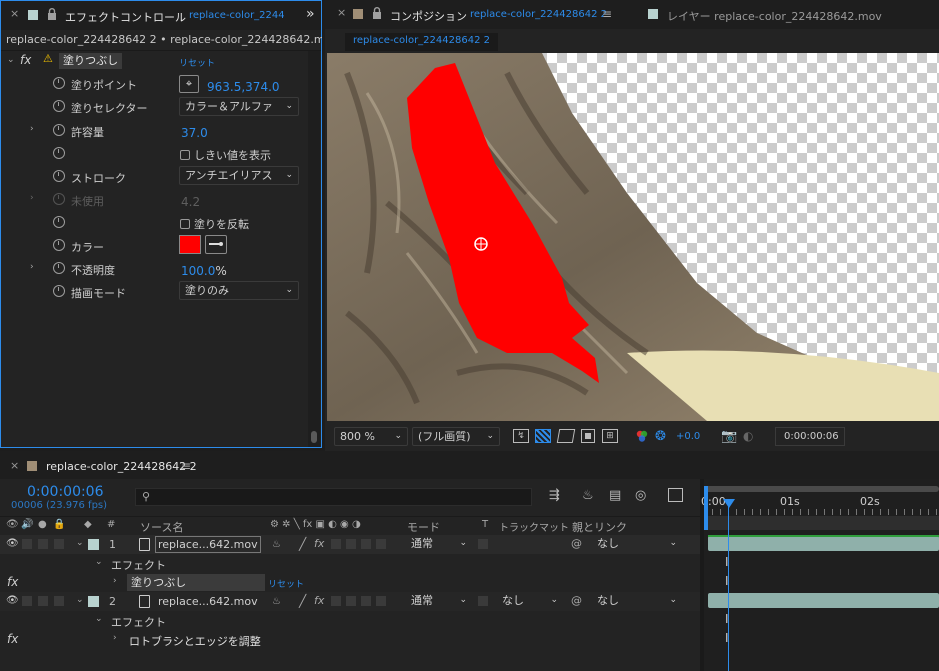  I want to click on show-threshold-checkbox: しきい値を表示, so click(225, 155).